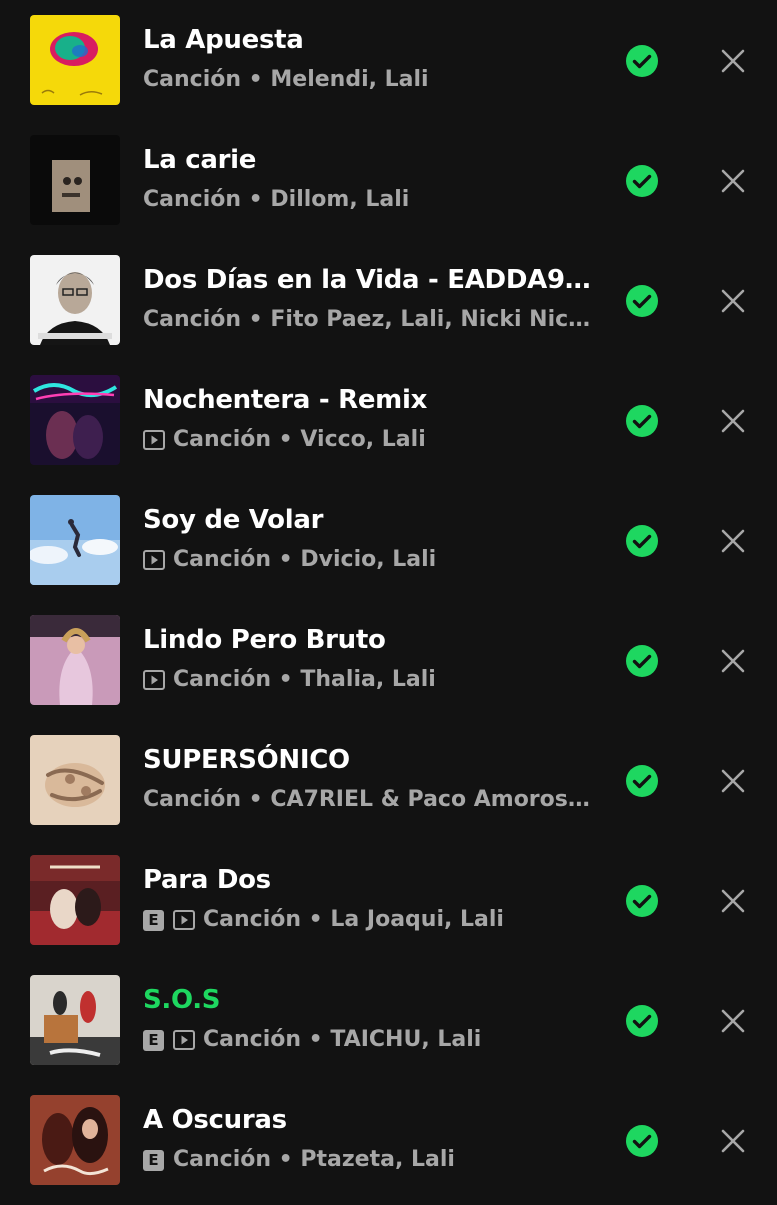 This screenshot has height=1205, width=777. I want to click on track-subtitle: Canción • TAICHU, Lali, so click(342, 1039).